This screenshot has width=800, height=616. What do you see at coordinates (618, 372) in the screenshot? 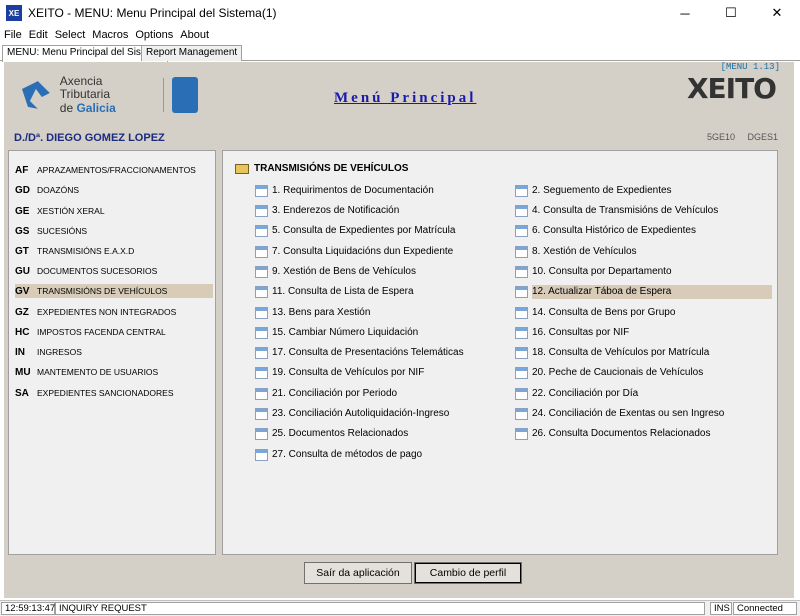
I see `option-label: 20. Peche de Caucionais de Vehículos` at bounding box center [618, 372].